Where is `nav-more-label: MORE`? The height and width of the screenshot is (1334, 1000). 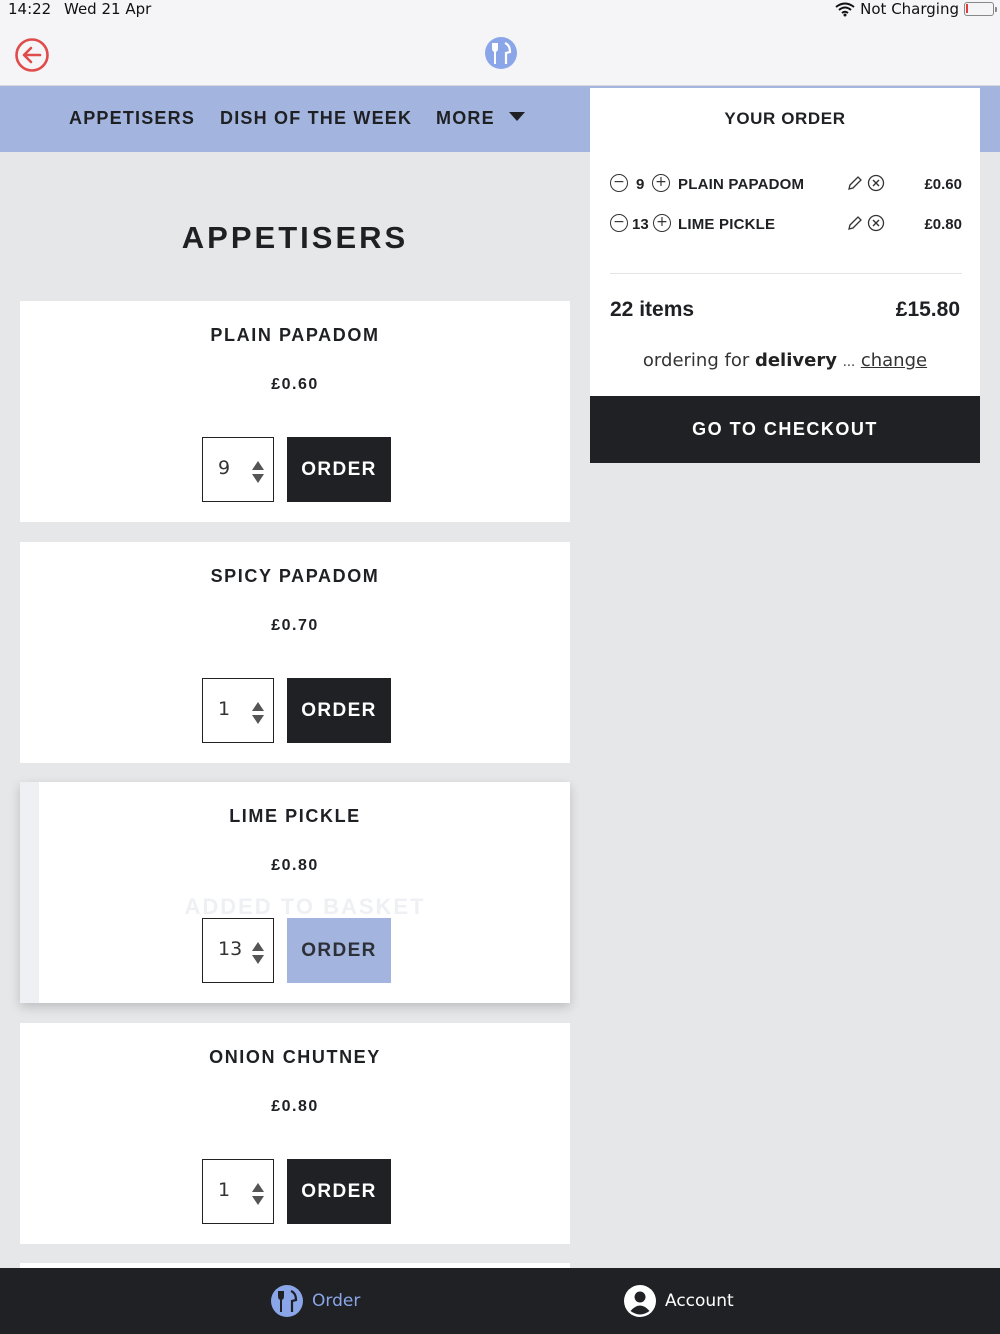
nav-more-label: MORE is located at coordinates (465, 118).